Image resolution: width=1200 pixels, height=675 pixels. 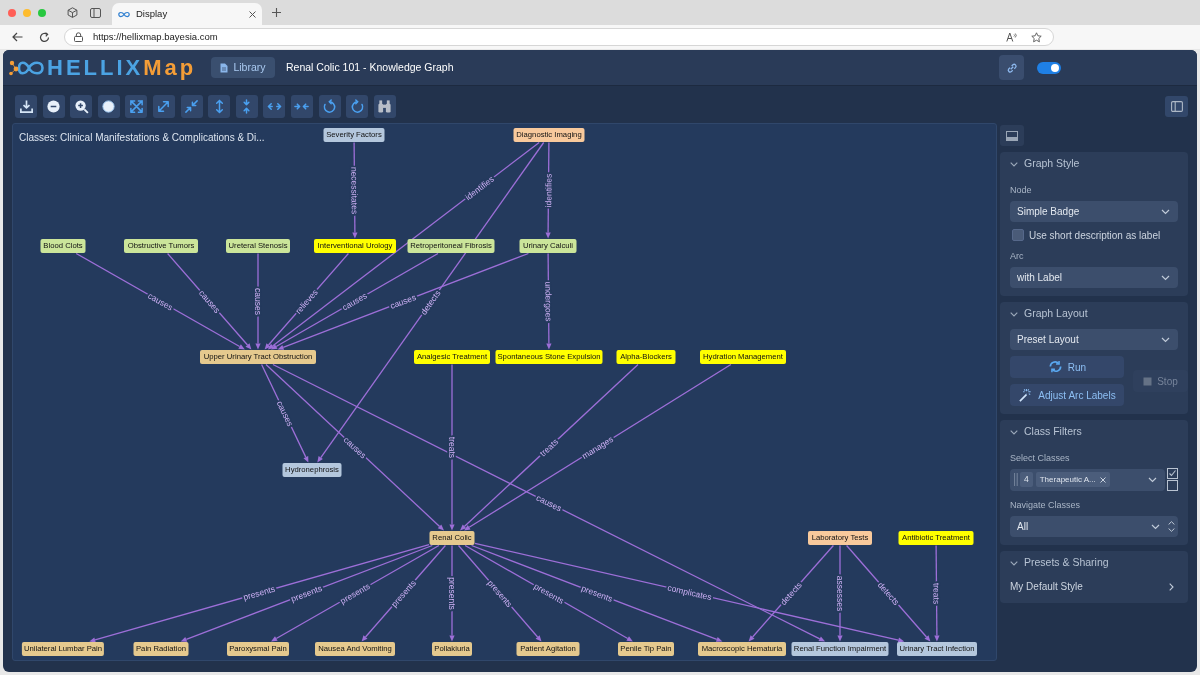 I want to click on link-button, so click(x=1011, y=67).